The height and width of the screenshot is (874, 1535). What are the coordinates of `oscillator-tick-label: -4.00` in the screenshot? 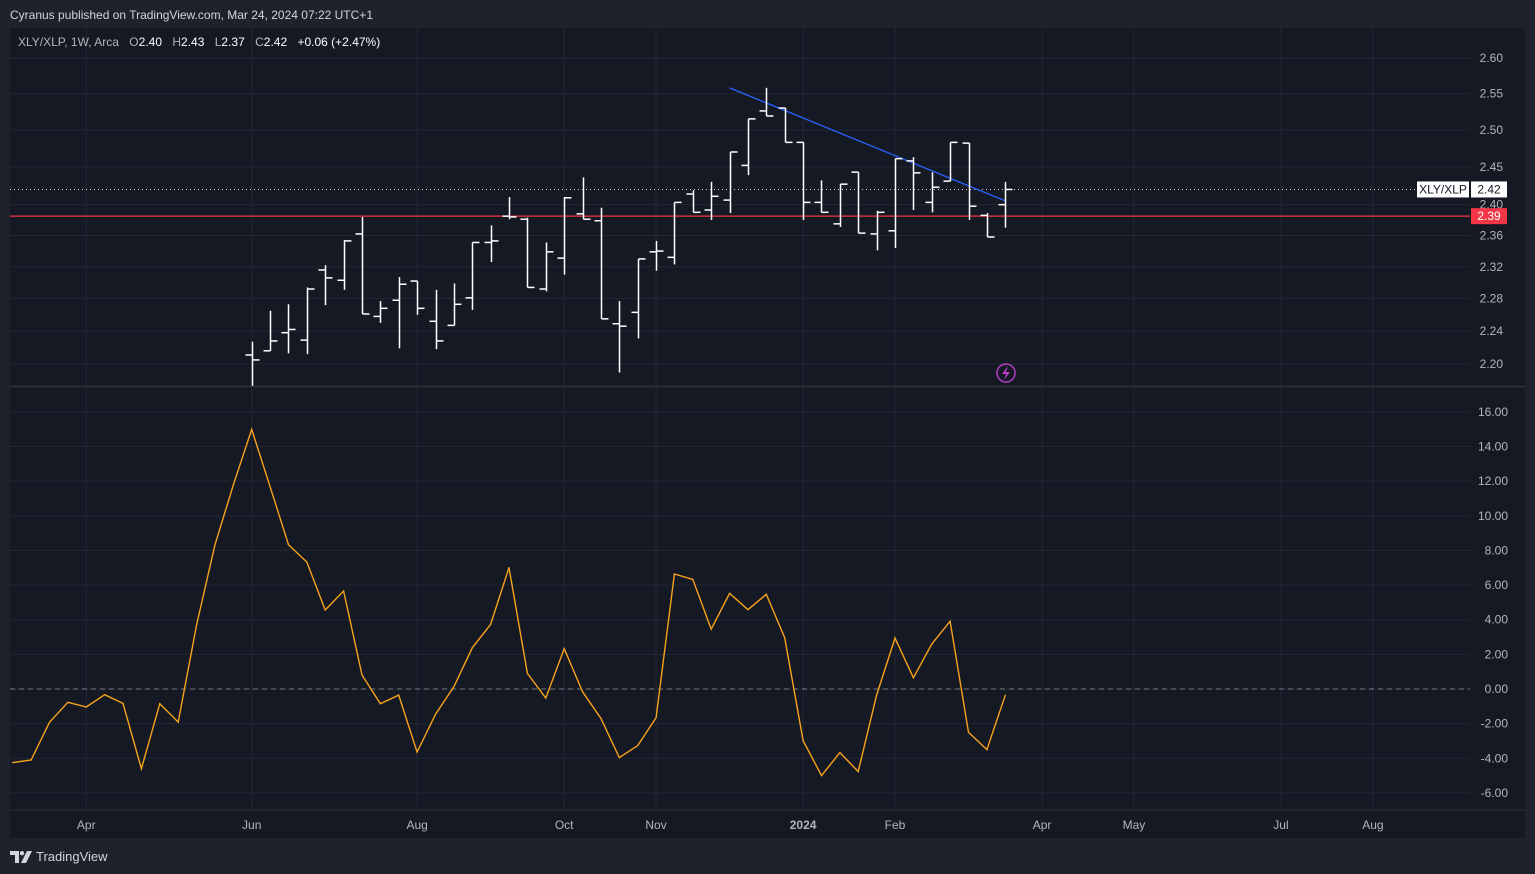 It's located at (1495, 758).